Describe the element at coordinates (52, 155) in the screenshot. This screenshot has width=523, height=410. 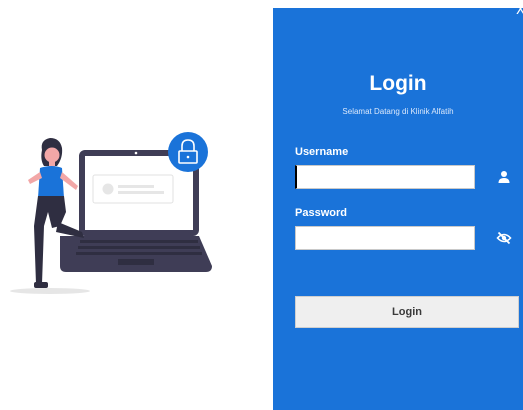
I see `woman-face` at that location.